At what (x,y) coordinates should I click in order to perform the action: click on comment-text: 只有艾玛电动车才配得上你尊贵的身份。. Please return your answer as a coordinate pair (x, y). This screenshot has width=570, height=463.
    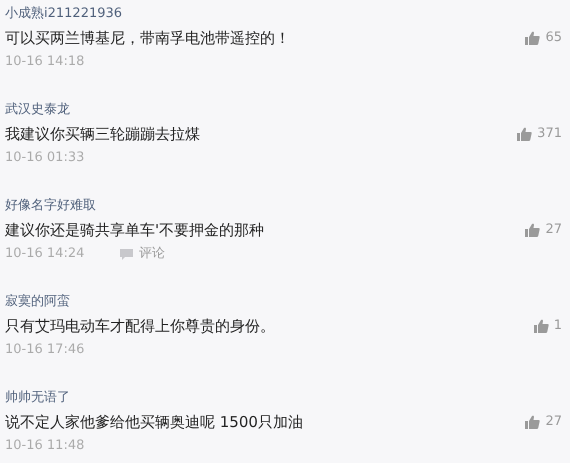
    Looking at the image, I should click on (140, 326).